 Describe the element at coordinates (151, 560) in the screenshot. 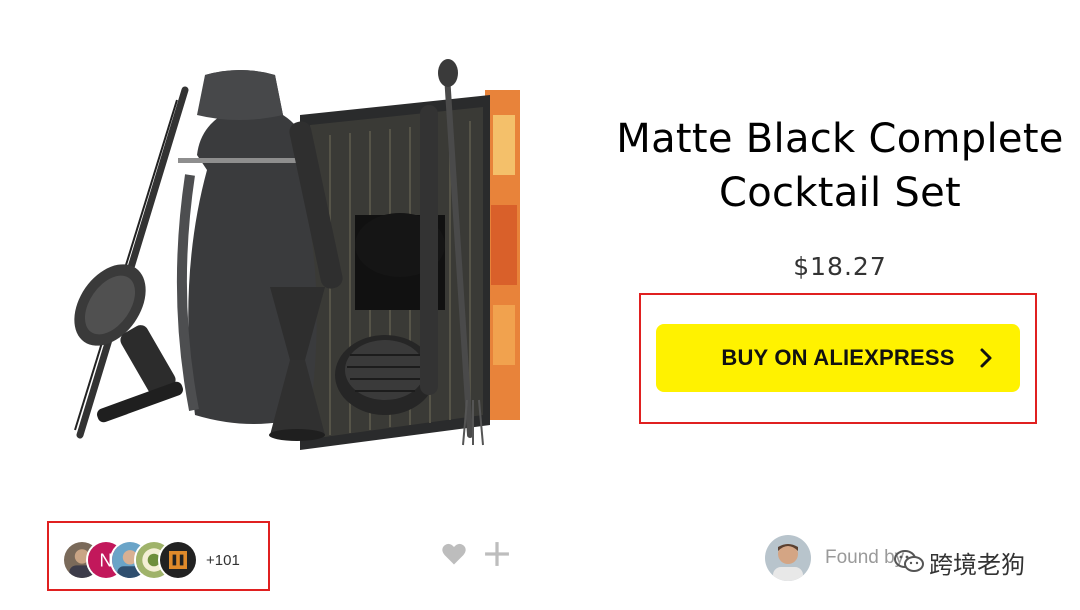

I see `liked-by-avatars: N +101` at that location.